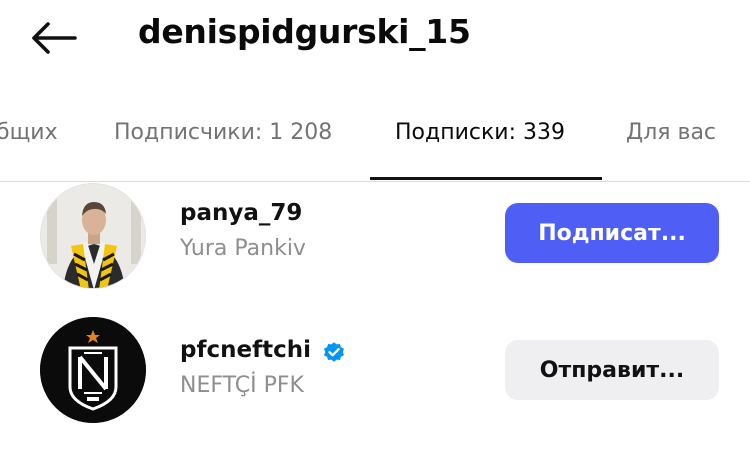 The height and width of the screenshot is (451, 750). What do you see at coordinates (241, 213) in the screenshot?
I see `account-username: panya_79` at bounding box center [241, 213].